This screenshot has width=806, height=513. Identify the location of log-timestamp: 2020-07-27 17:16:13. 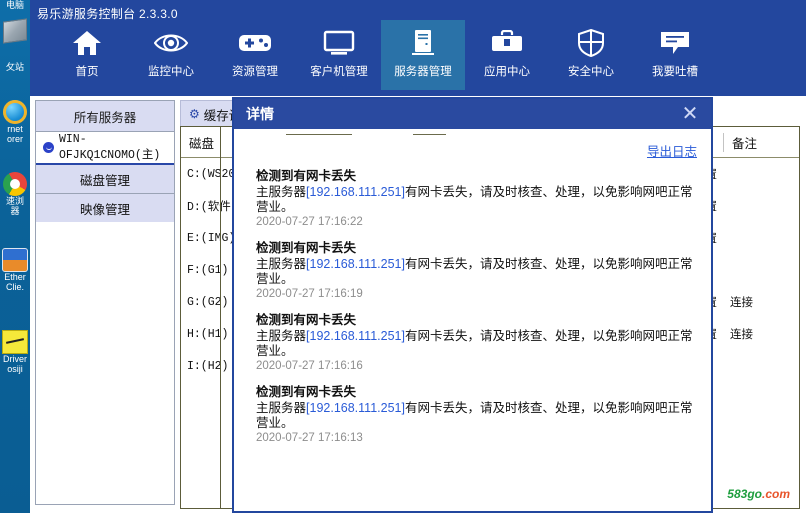
(309, 438).